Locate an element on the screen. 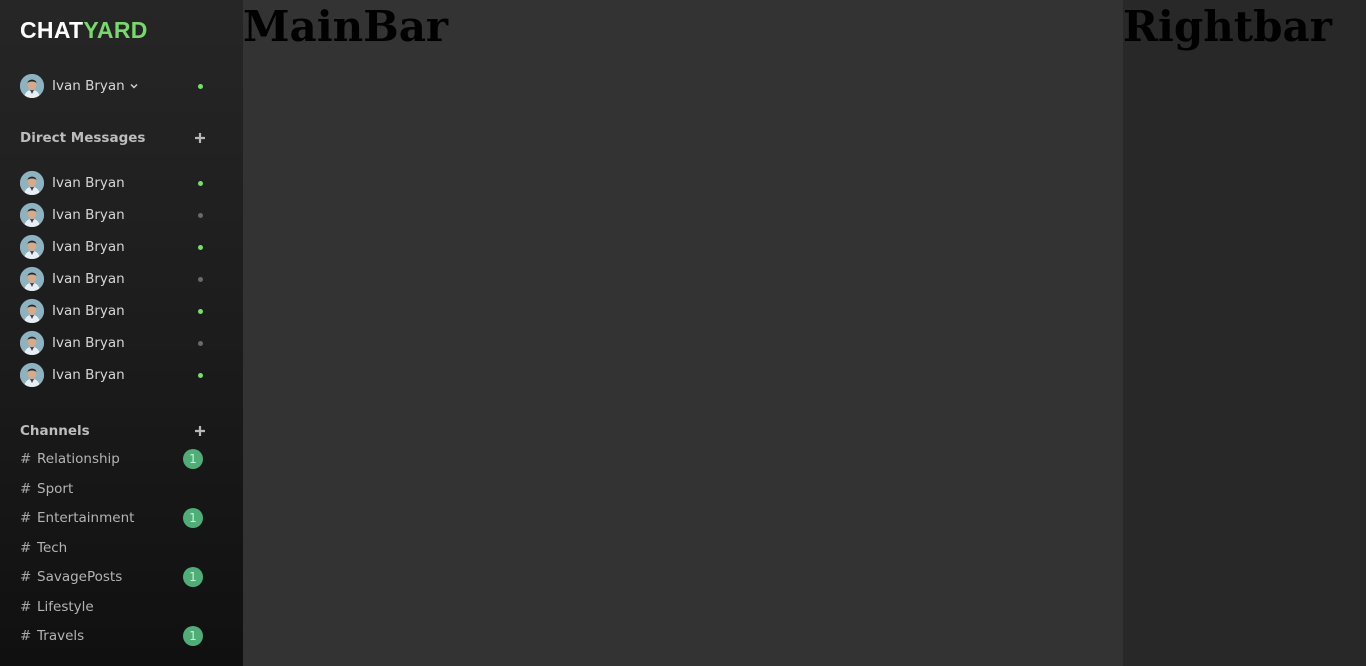  channel-item: # Travels 1 is located at coordinates (115, 636).